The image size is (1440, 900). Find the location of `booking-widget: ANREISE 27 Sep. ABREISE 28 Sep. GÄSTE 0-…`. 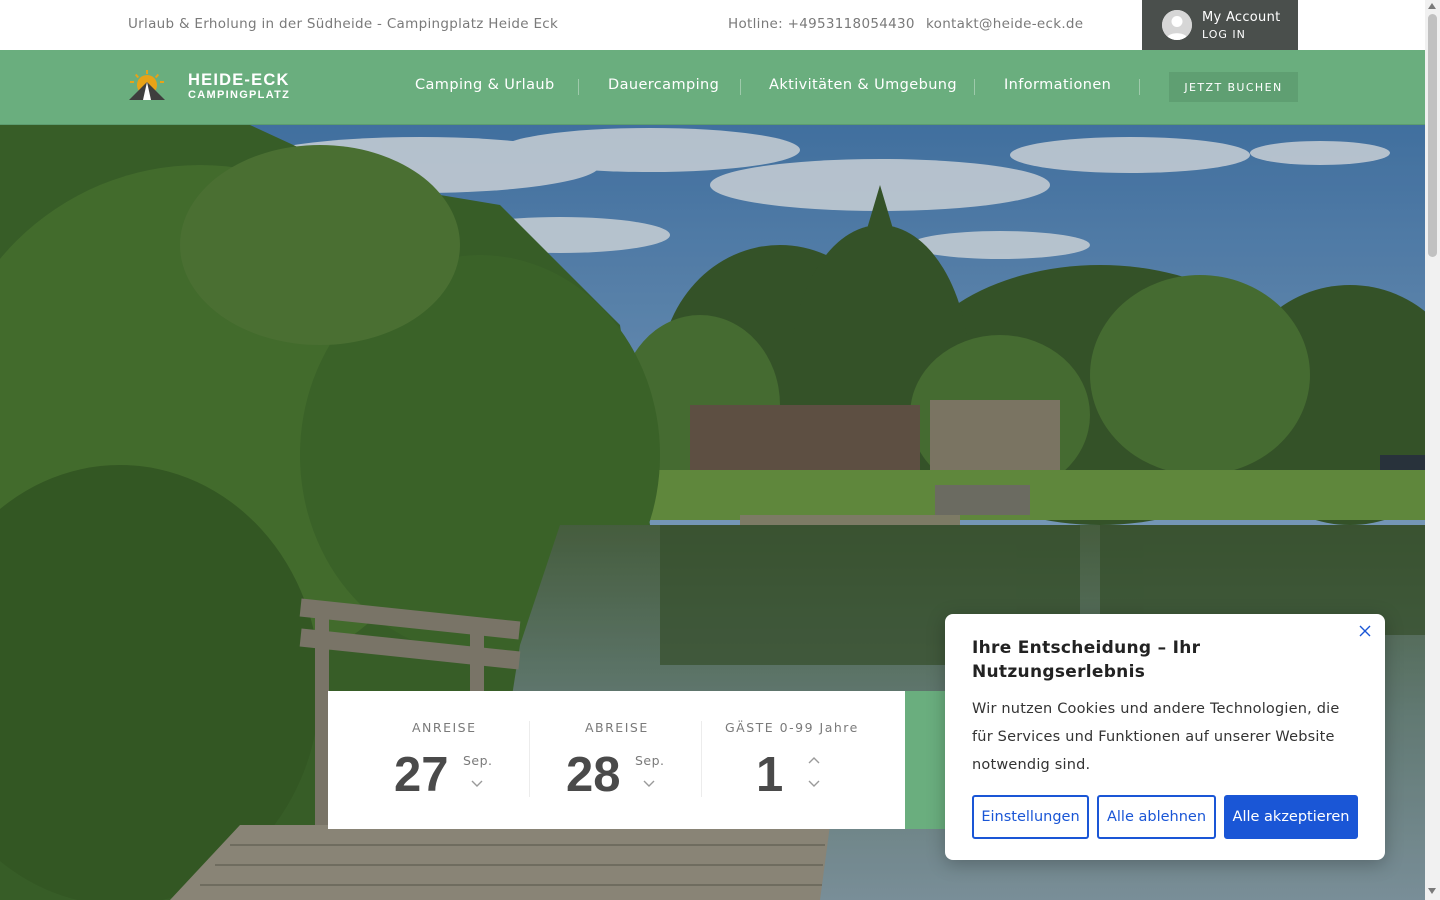

booking-widget: ANREISE 27 Sep. ABREISE 28 Sep. GÄSTE 0-… is located at coordinates (616, 760).